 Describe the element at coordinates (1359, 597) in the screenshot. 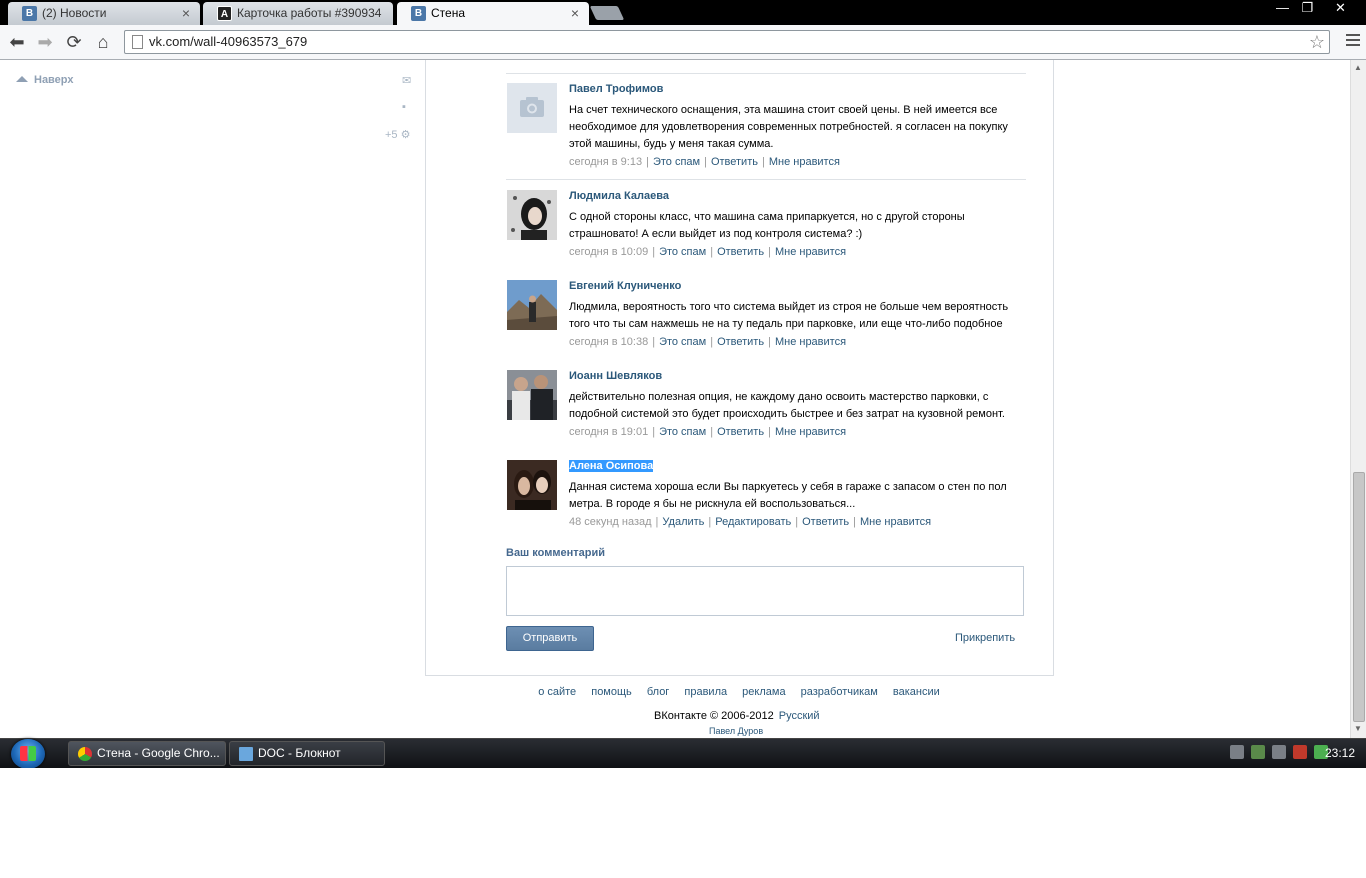

I see `scroll-thumb` at that location.